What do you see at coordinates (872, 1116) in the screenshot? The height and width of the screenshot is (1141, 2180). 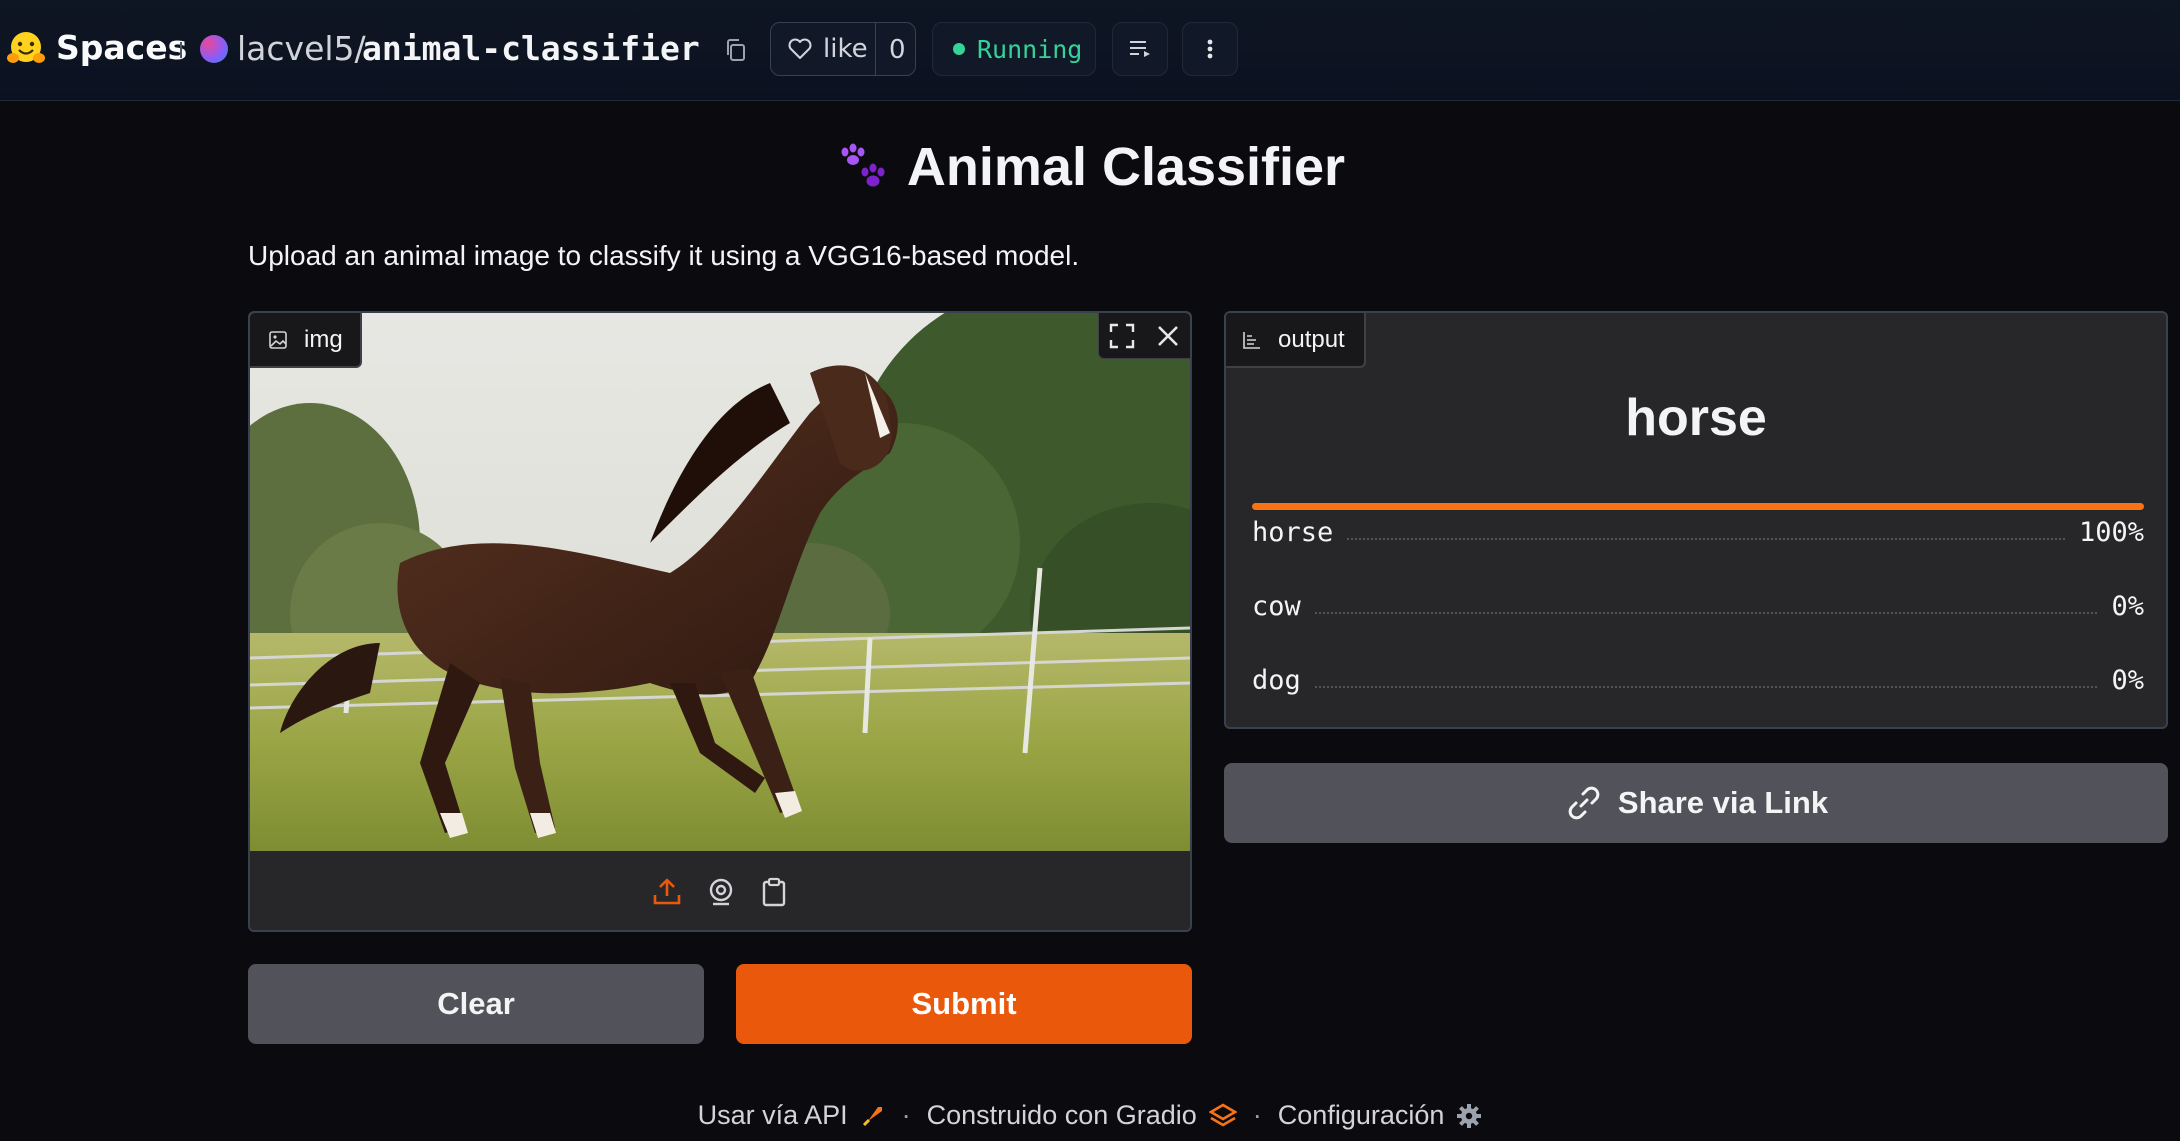 I see `rocket-icon` at bounding box center [872, 1116].